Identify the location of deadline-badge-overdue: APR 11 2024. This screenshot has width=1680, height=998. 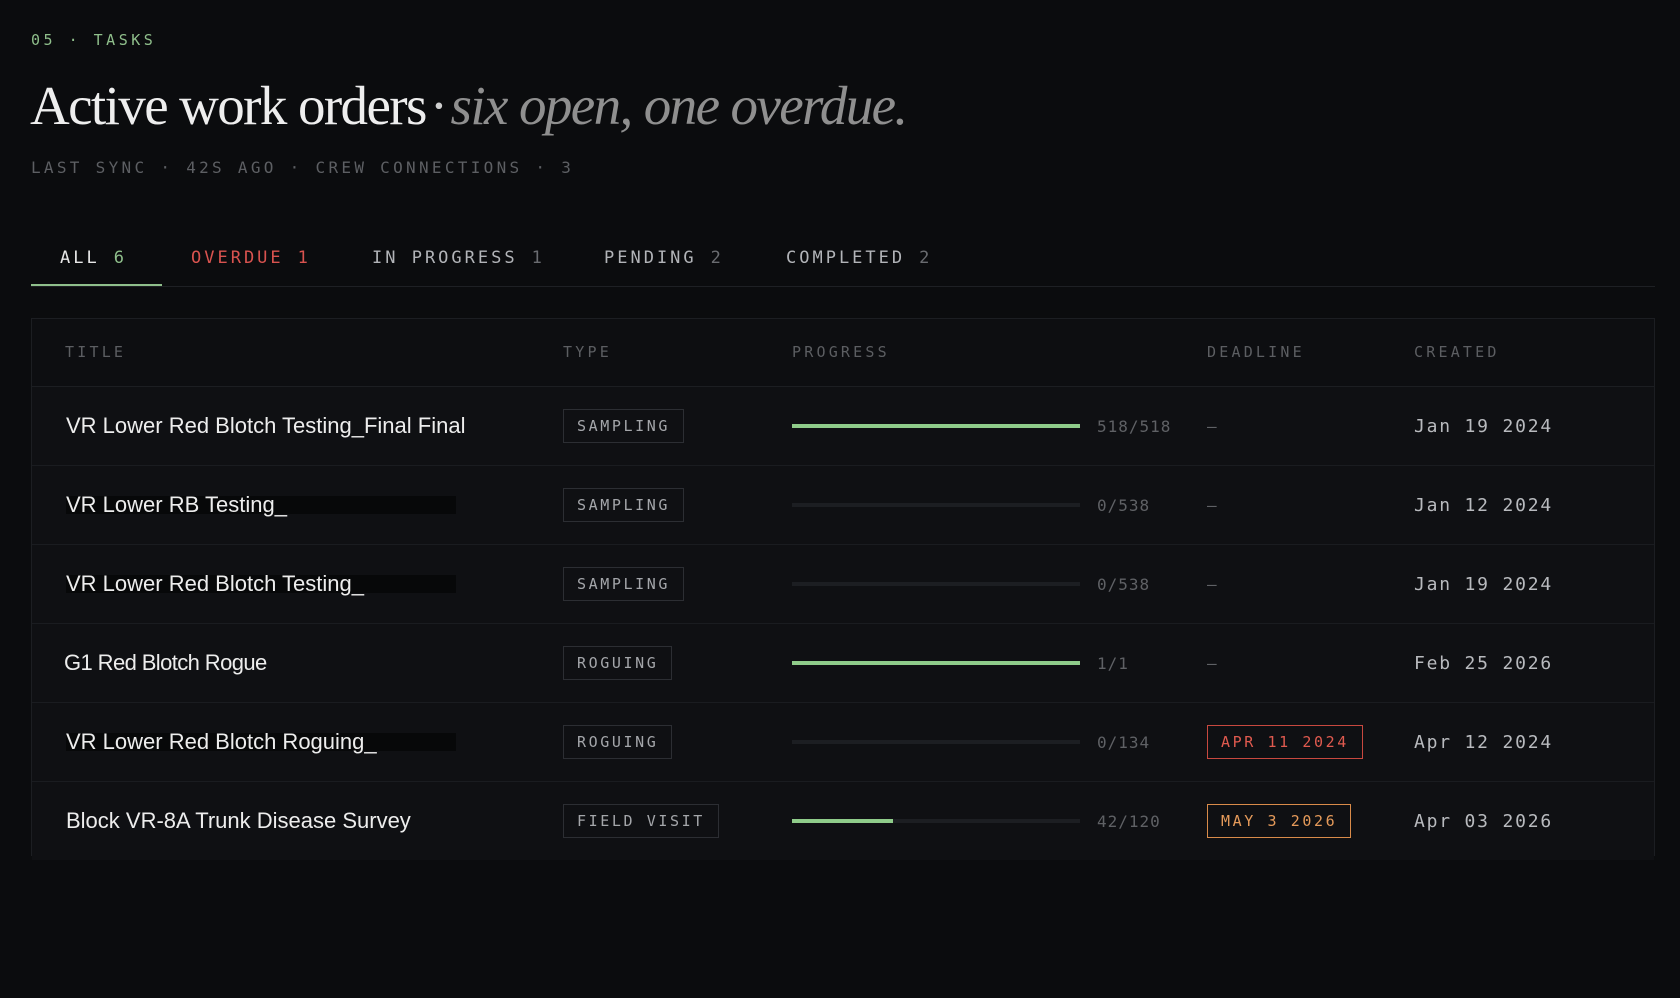
(1285, 742).